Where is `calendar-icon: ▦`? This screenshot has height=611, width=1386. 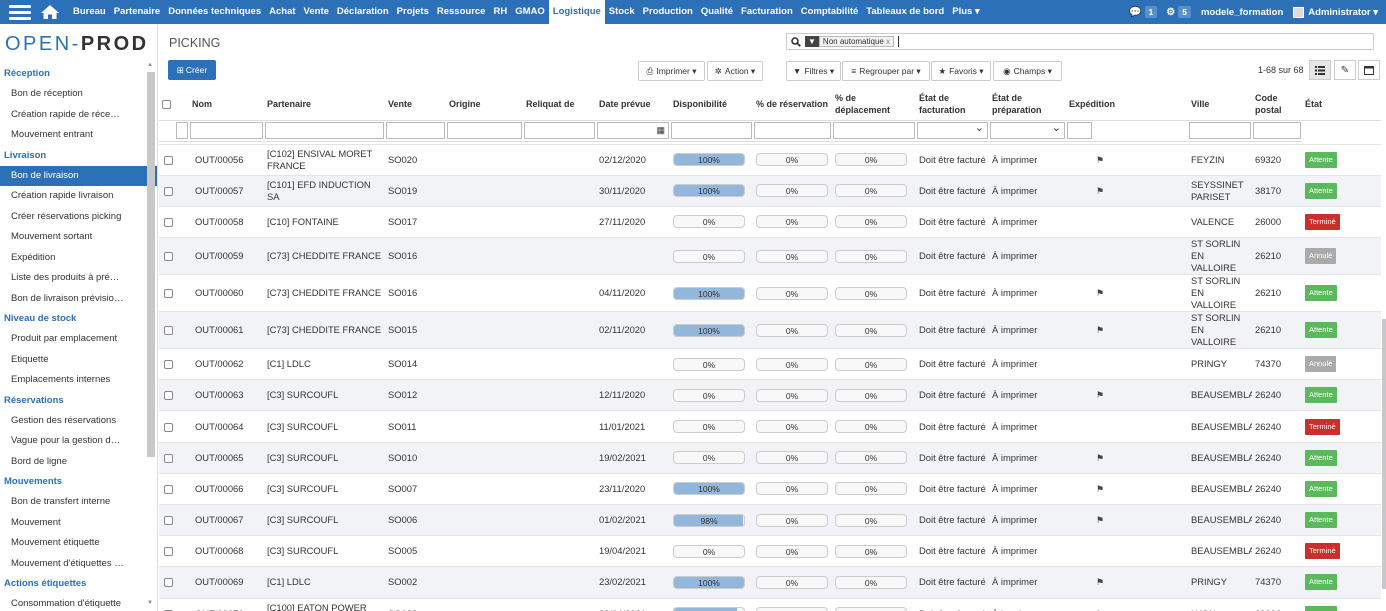
calendar-icon: ▦ is located at coordinates (660, 130).